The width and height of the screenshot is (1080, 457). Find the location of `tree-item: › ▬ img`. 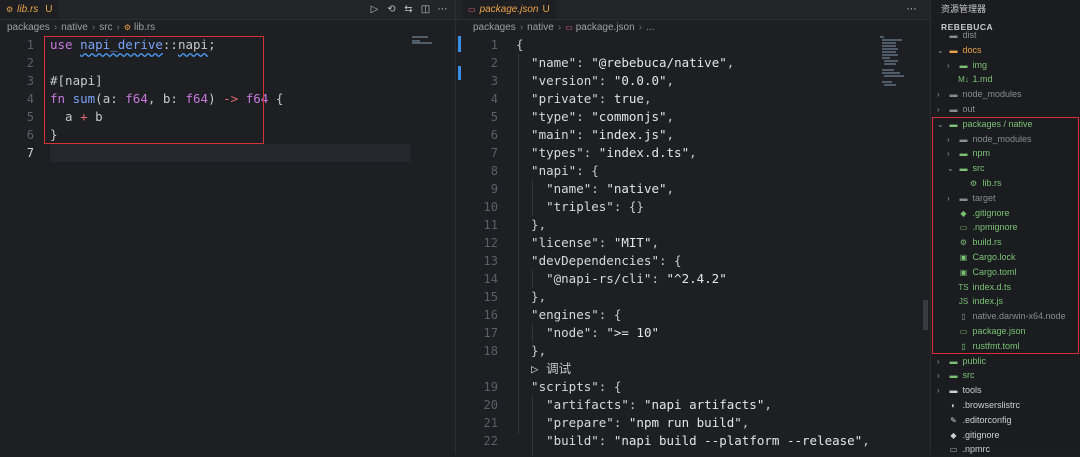

tree-item: › ▬ img is located at coordinates (967, 65).